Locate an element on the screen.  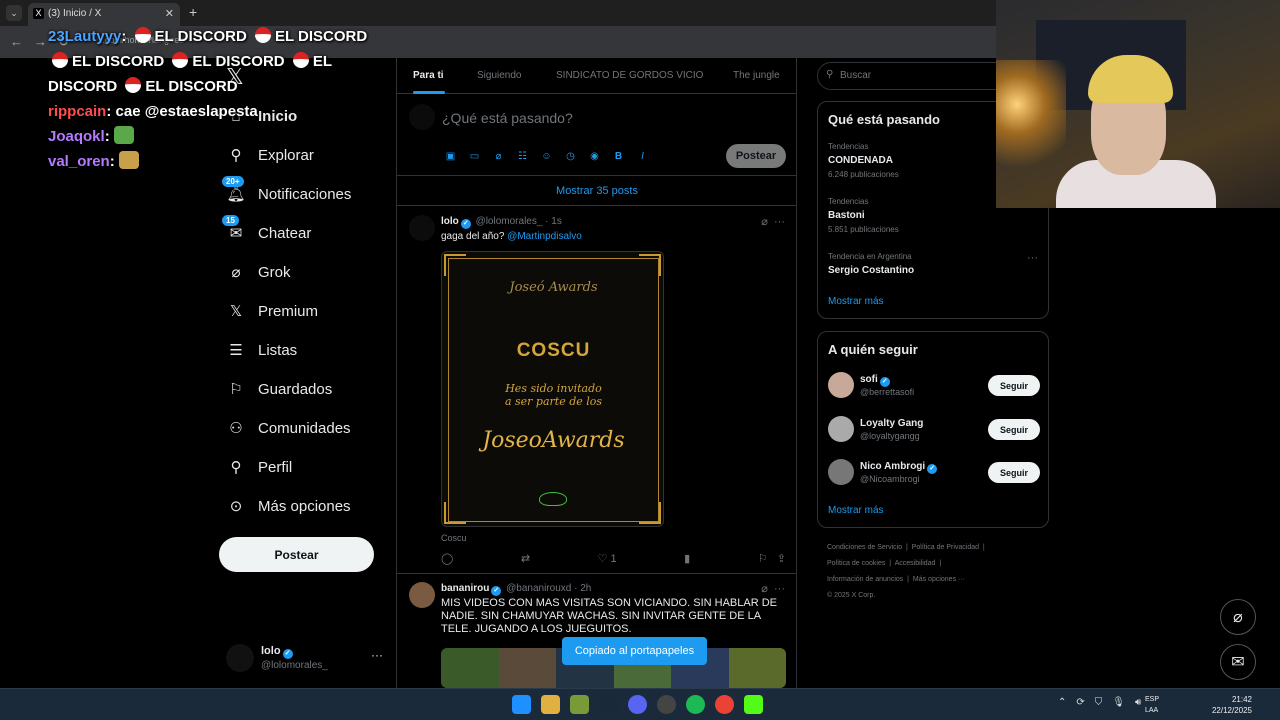
tab-para-ti: Para ti is located at coordinates (428, 75).